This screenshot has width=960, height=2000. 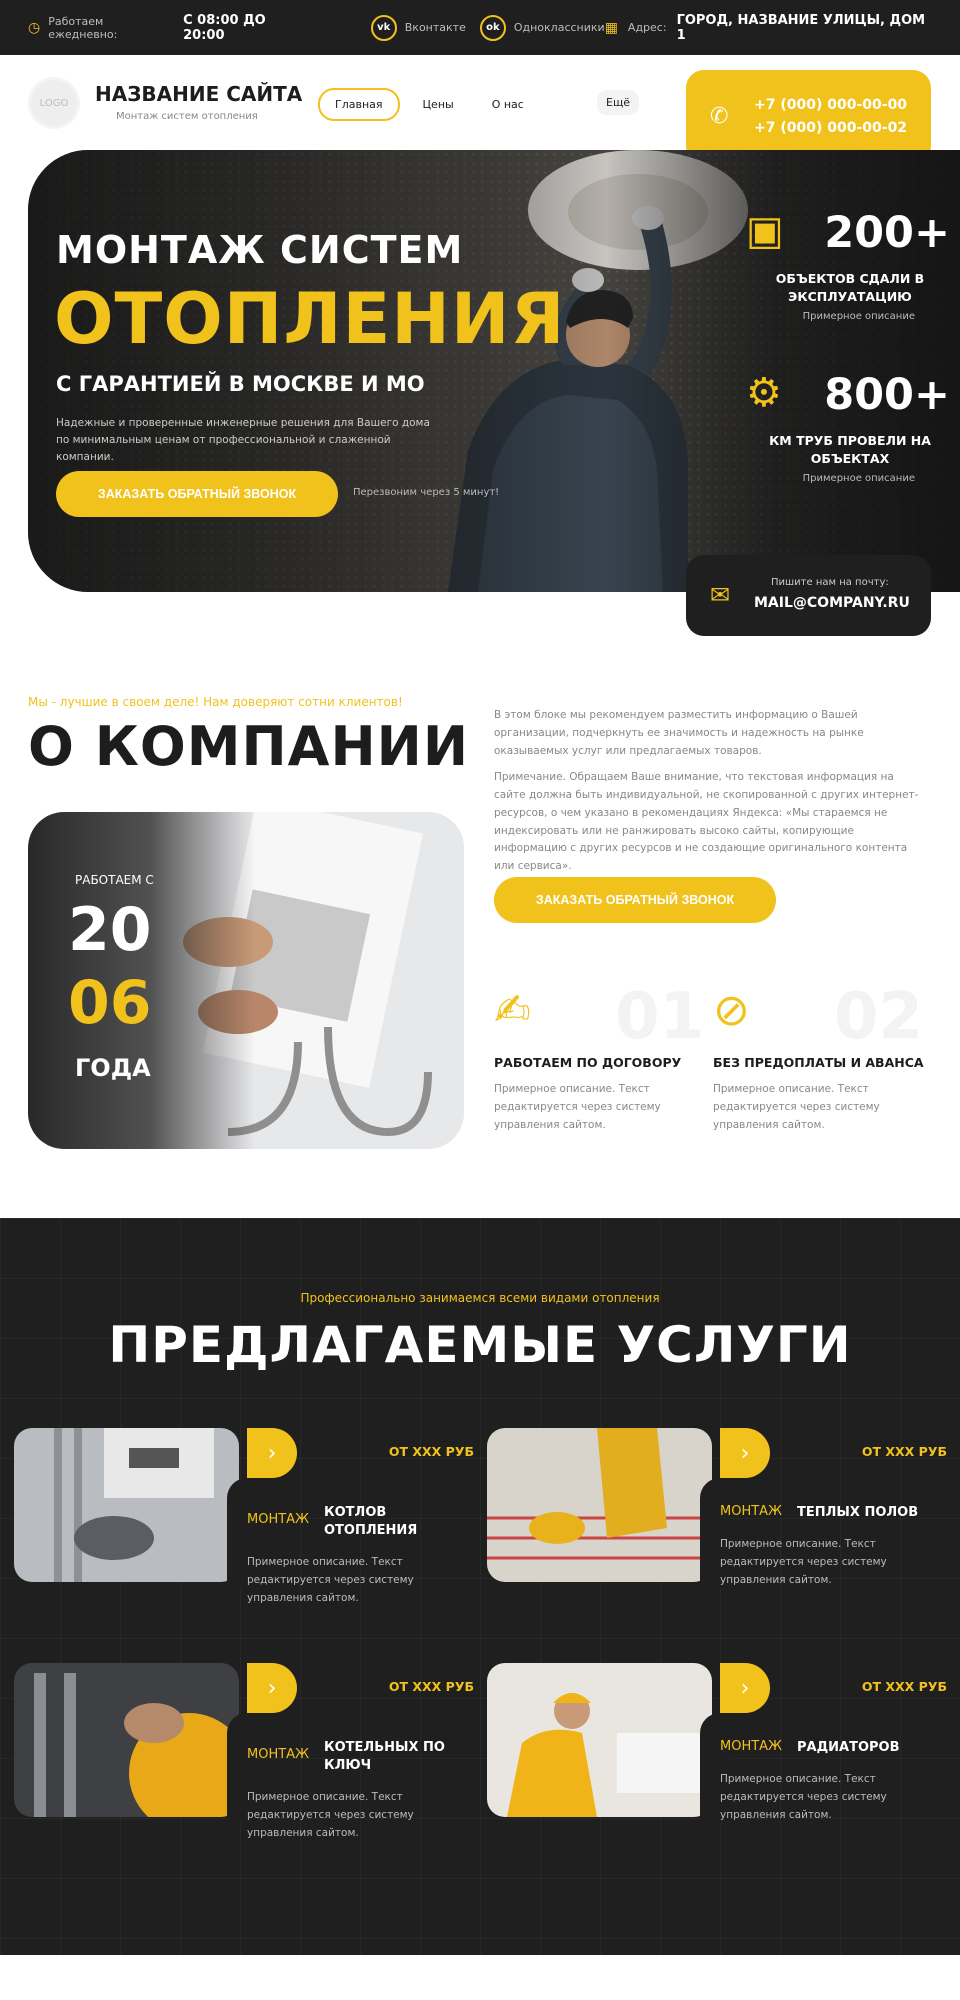 I want to click on social-links: vk Вконтакте ok Одноклассники, so click(x=487, y=27).